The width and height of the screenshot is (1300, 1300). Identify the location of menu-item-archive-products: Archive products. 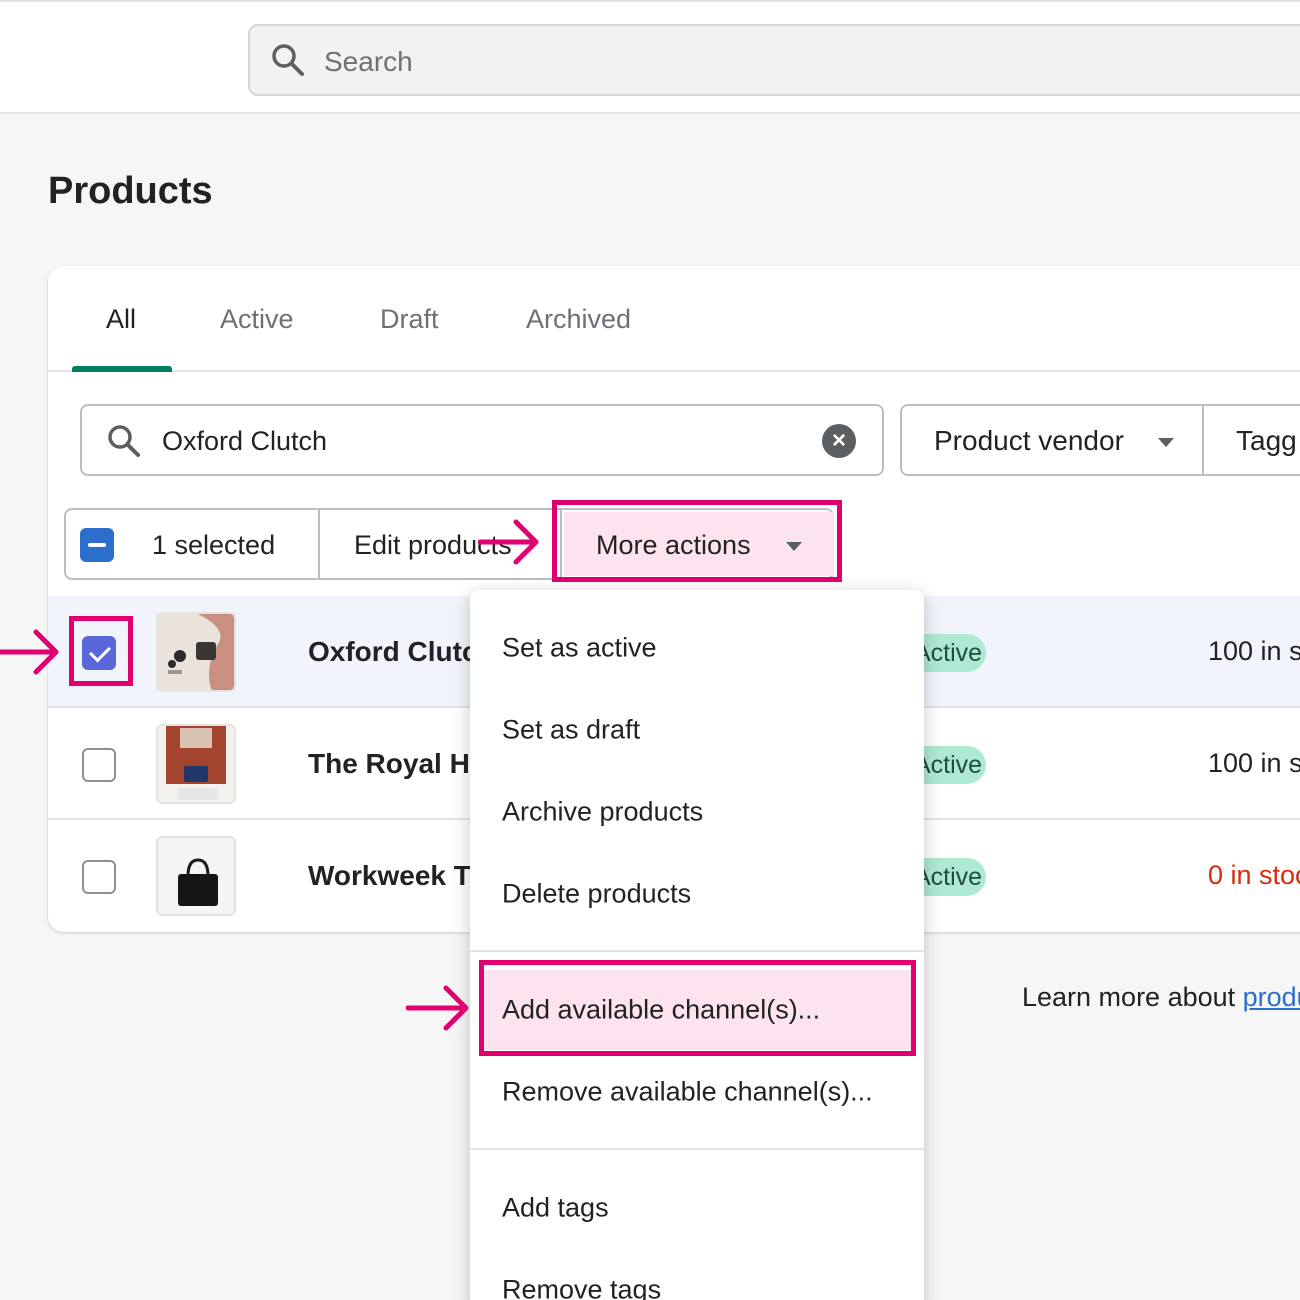
(697, 812).